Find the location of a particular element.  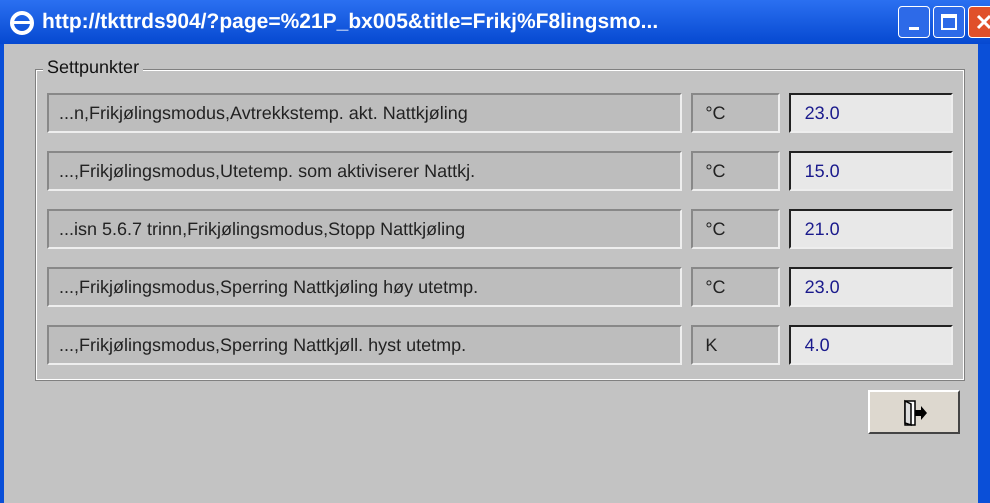

setpoint-label: ...,Frikjølingsmodus,Sperring Nattkjøll. hyst utetmp. is located at coordinates (364, 345).